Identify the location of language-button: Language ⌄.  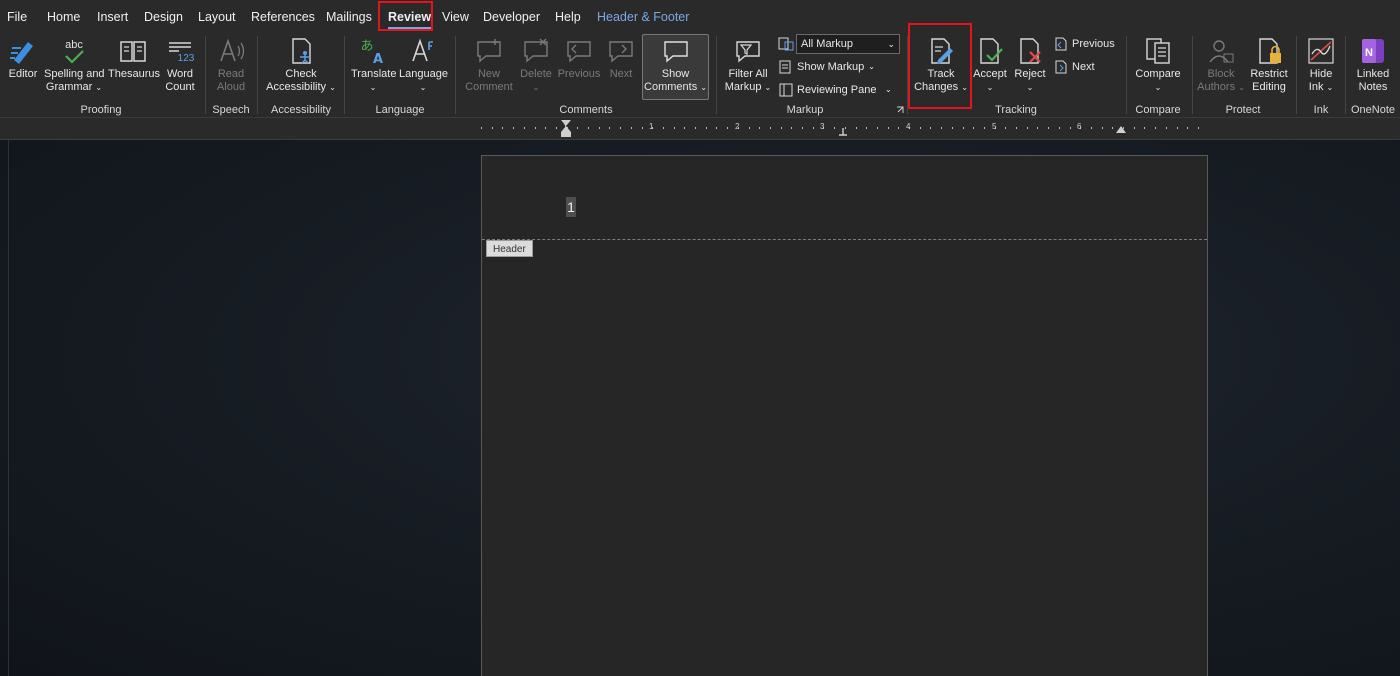
(423, 65).